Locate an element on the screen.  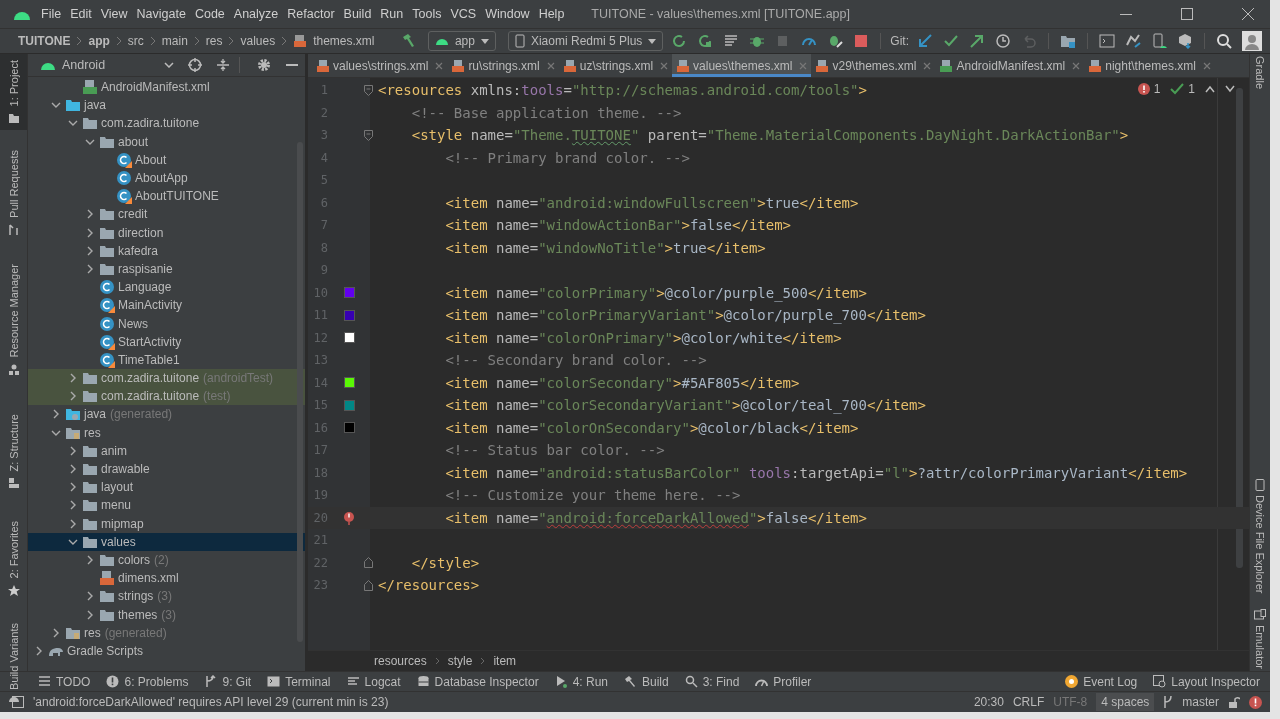
search-icon is located at coordinates (1224, 41).